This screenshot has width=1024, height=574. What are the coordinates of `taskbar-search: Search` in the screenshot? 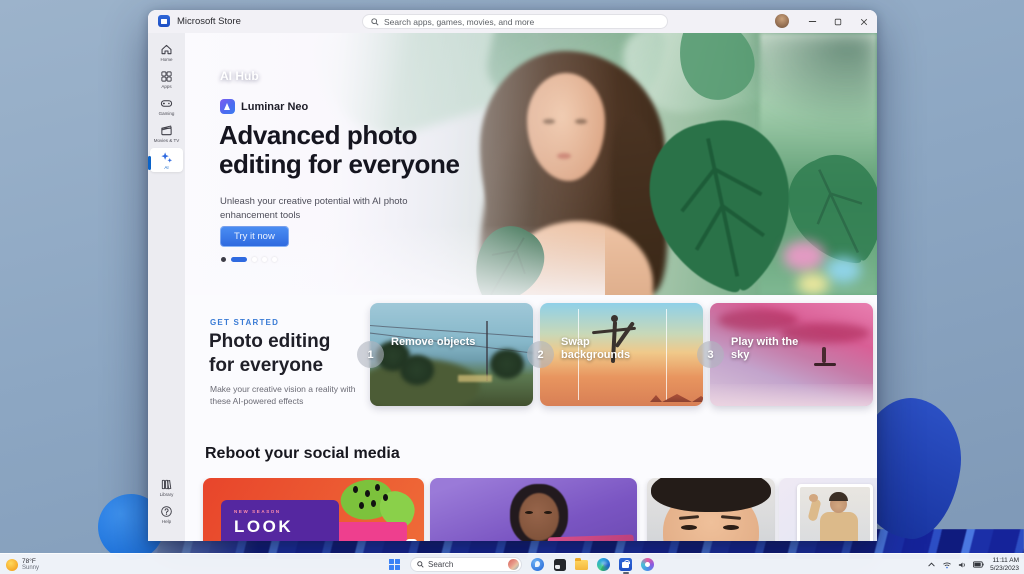 It's located at (466, 564).